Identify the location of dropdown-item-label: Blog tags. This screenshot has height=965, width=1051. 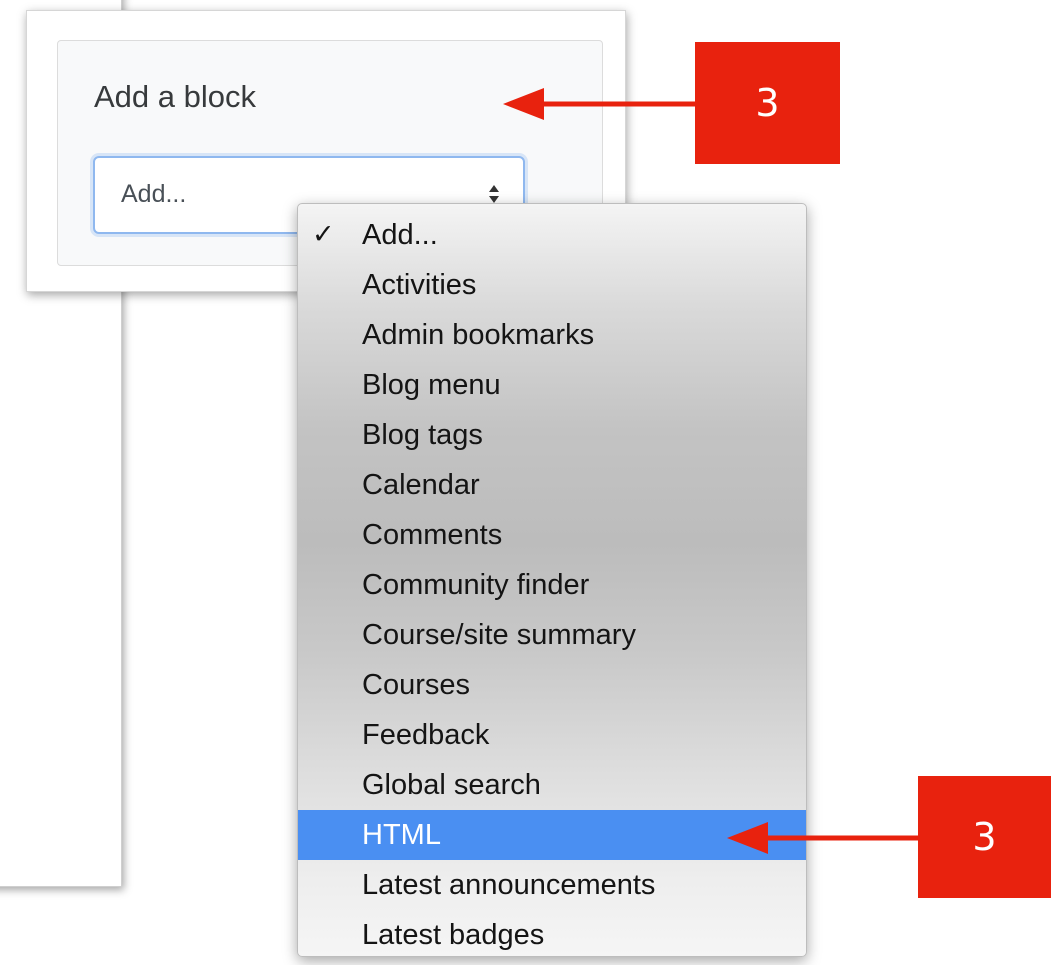
(422, 435).